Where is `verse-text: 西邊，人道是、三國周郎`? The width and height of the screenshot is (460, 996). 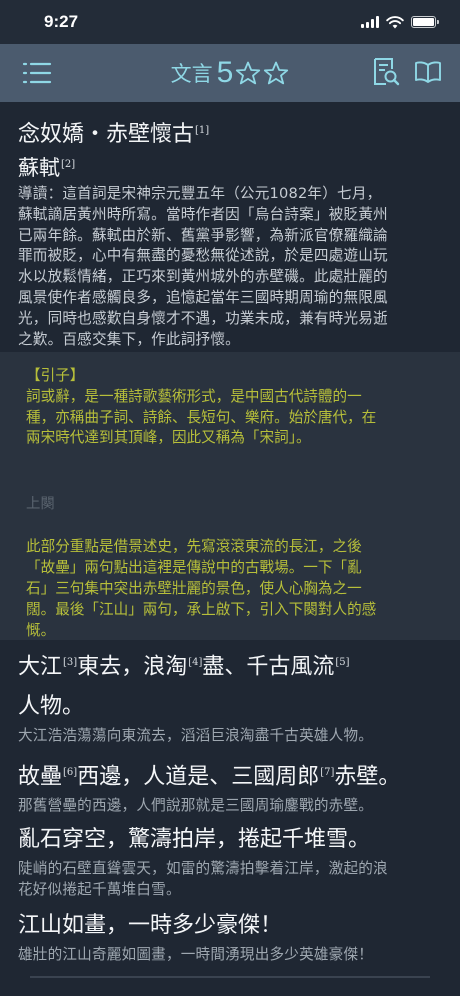
verse-text: 西邊，人道是、三國周郎 is located at coordinates (198, 777).